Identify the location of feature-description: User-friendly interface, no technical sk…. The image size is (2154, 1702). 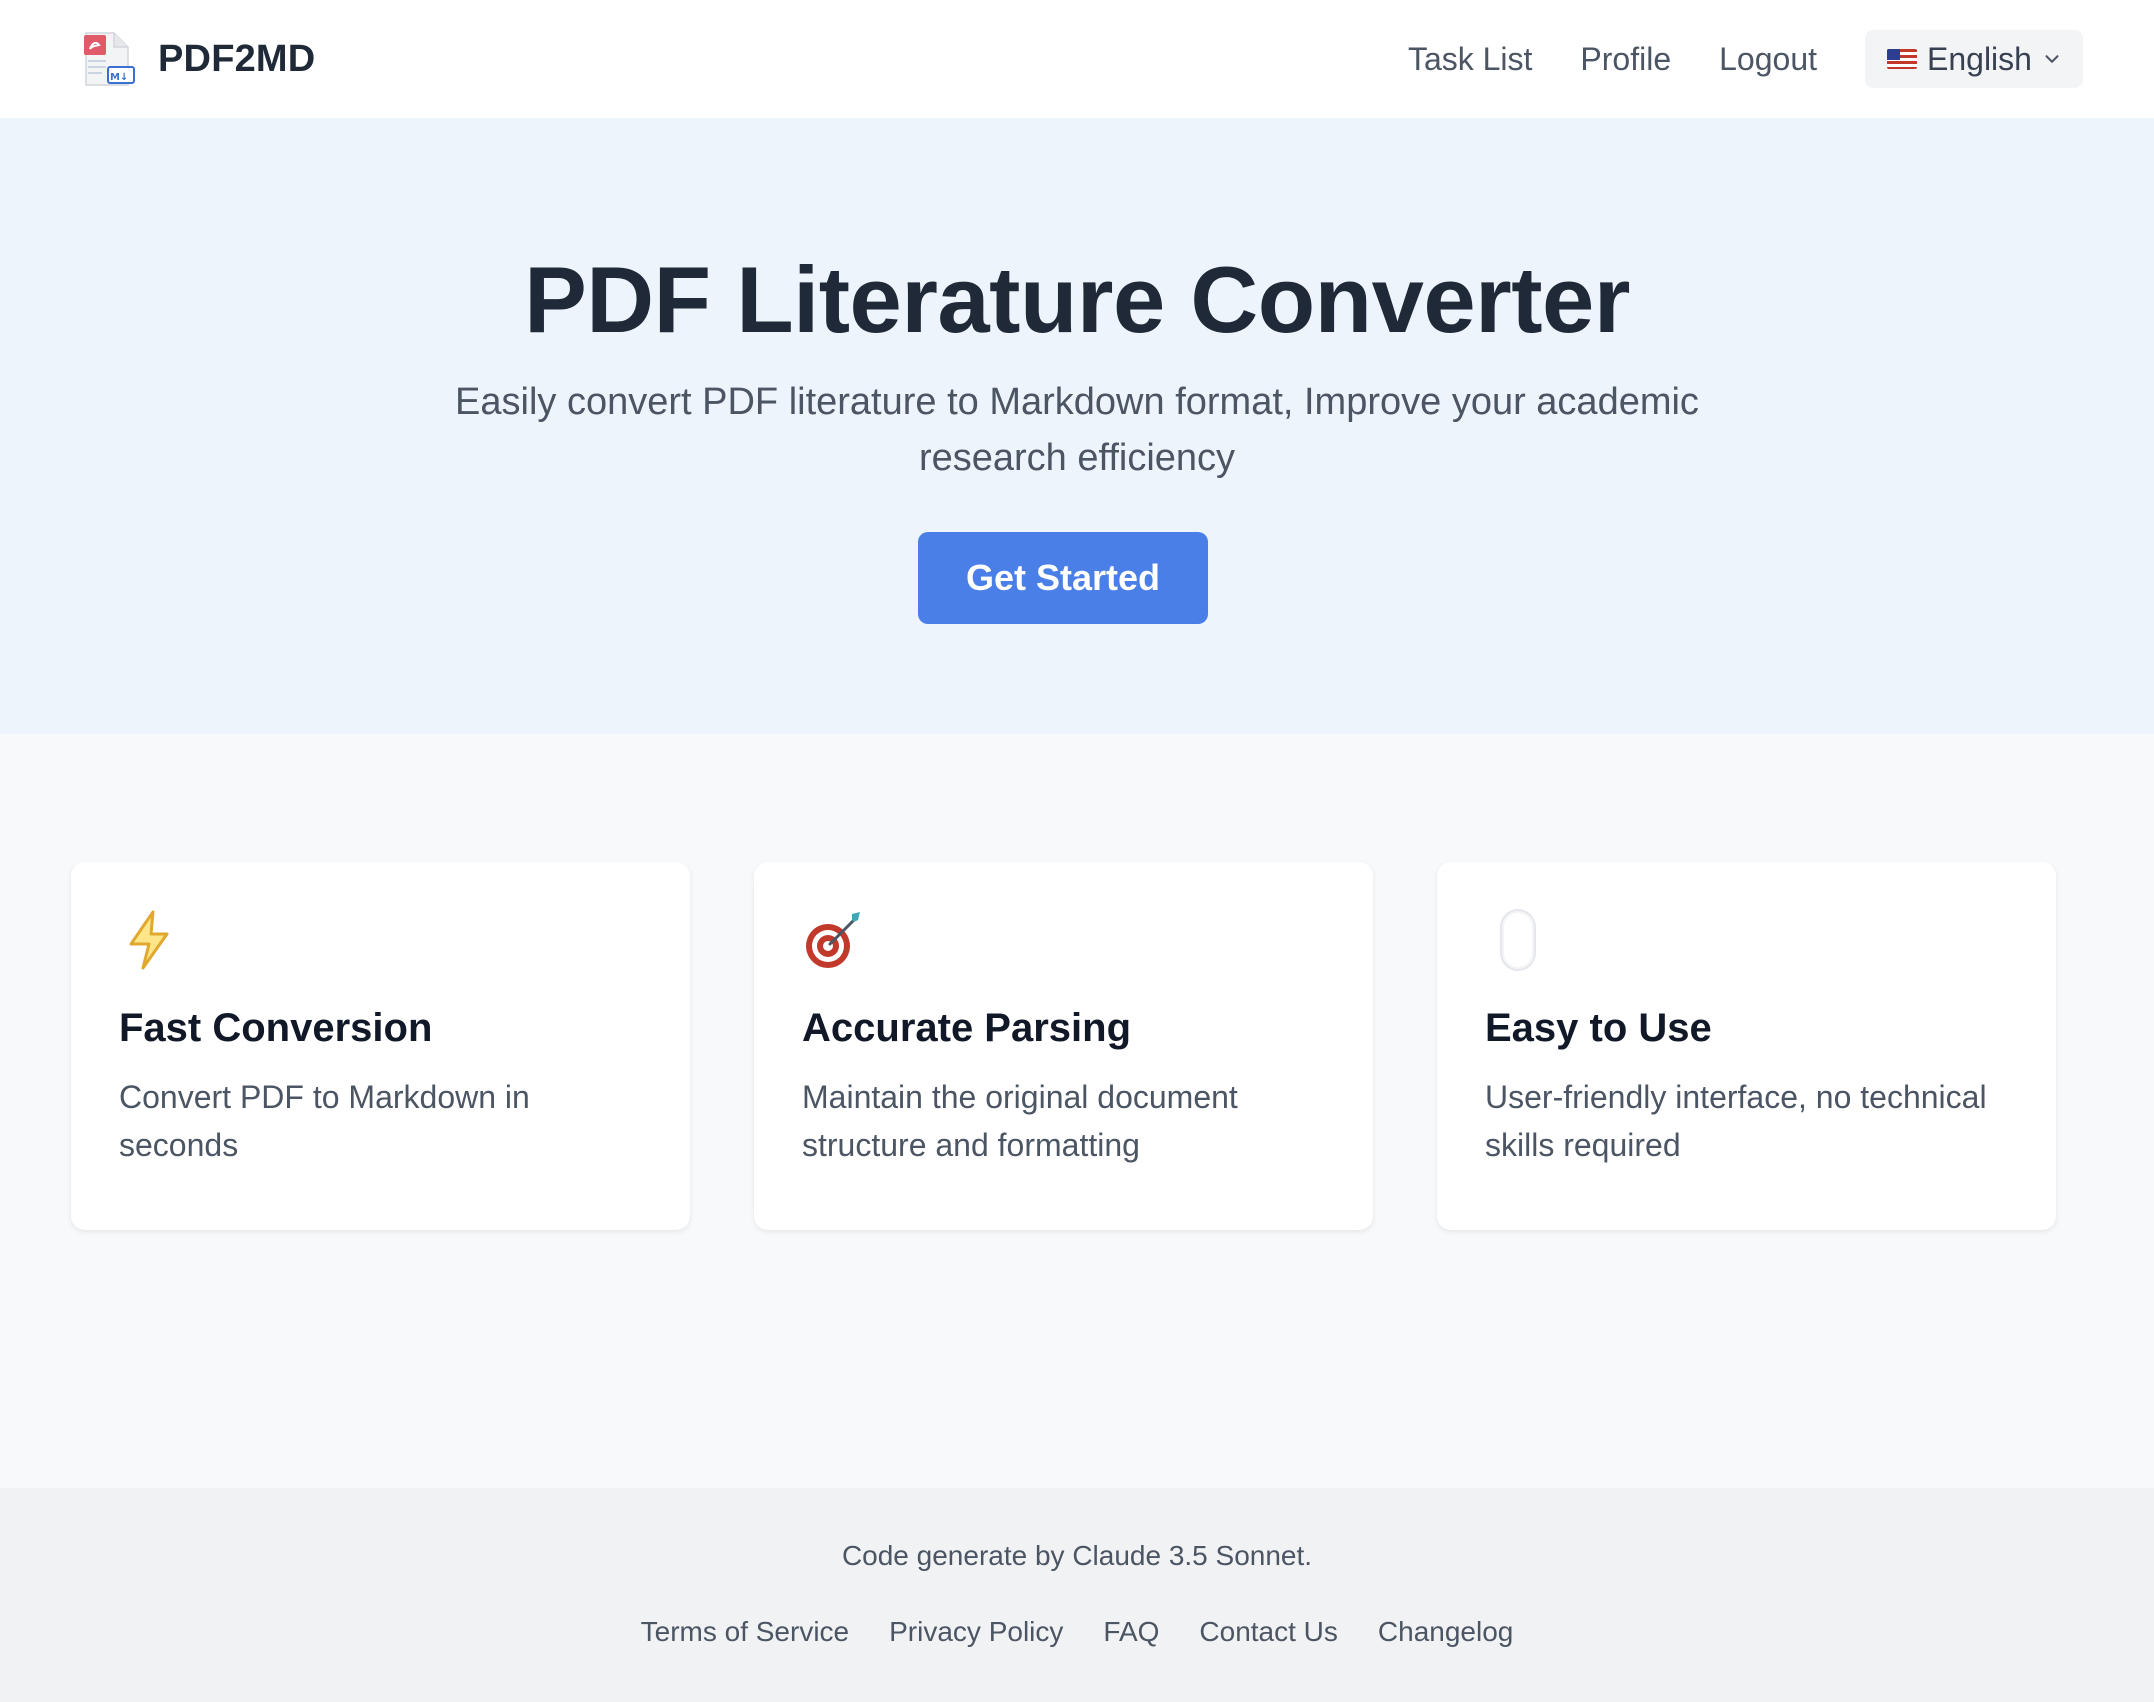
(1736, 1121).